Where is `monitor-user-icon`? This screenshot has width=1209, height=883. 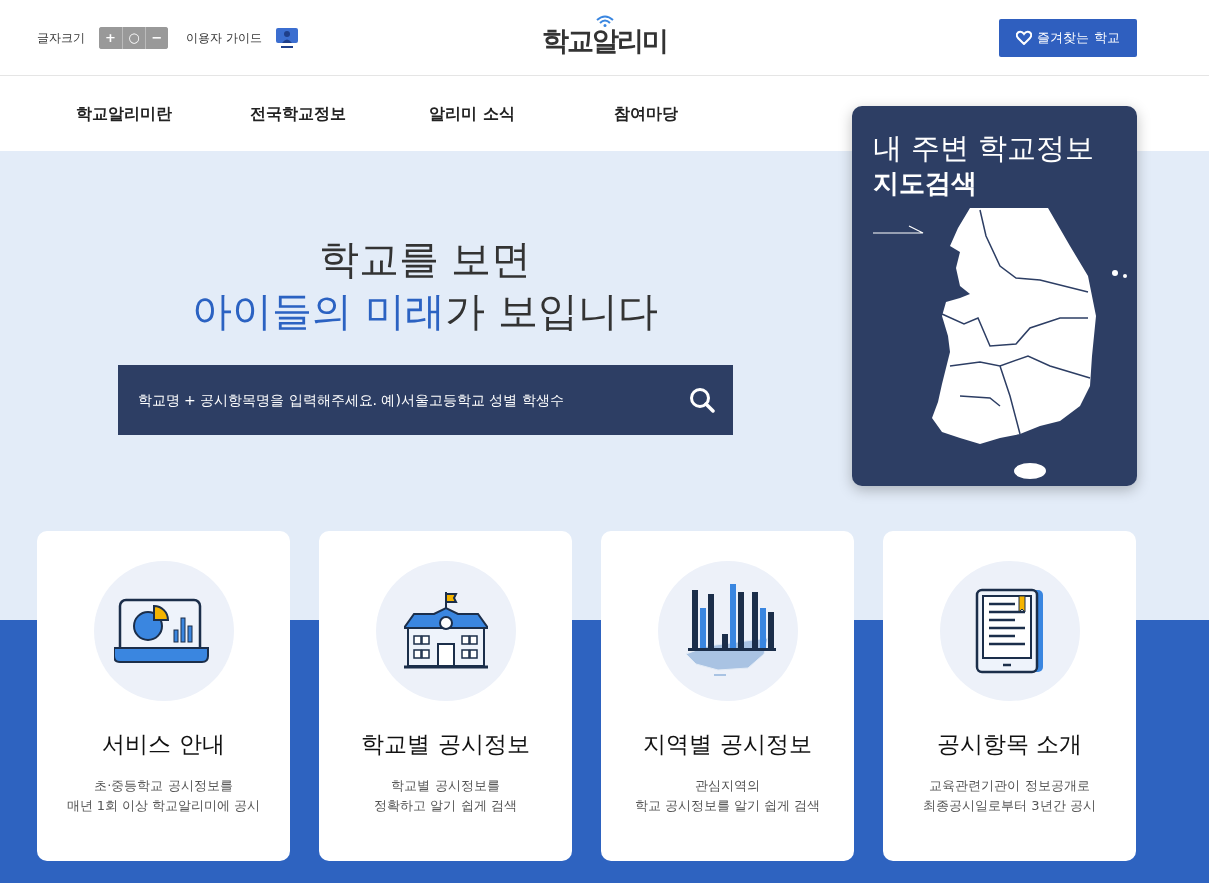
monitor-user-icon is located at coordinates (286, 37).